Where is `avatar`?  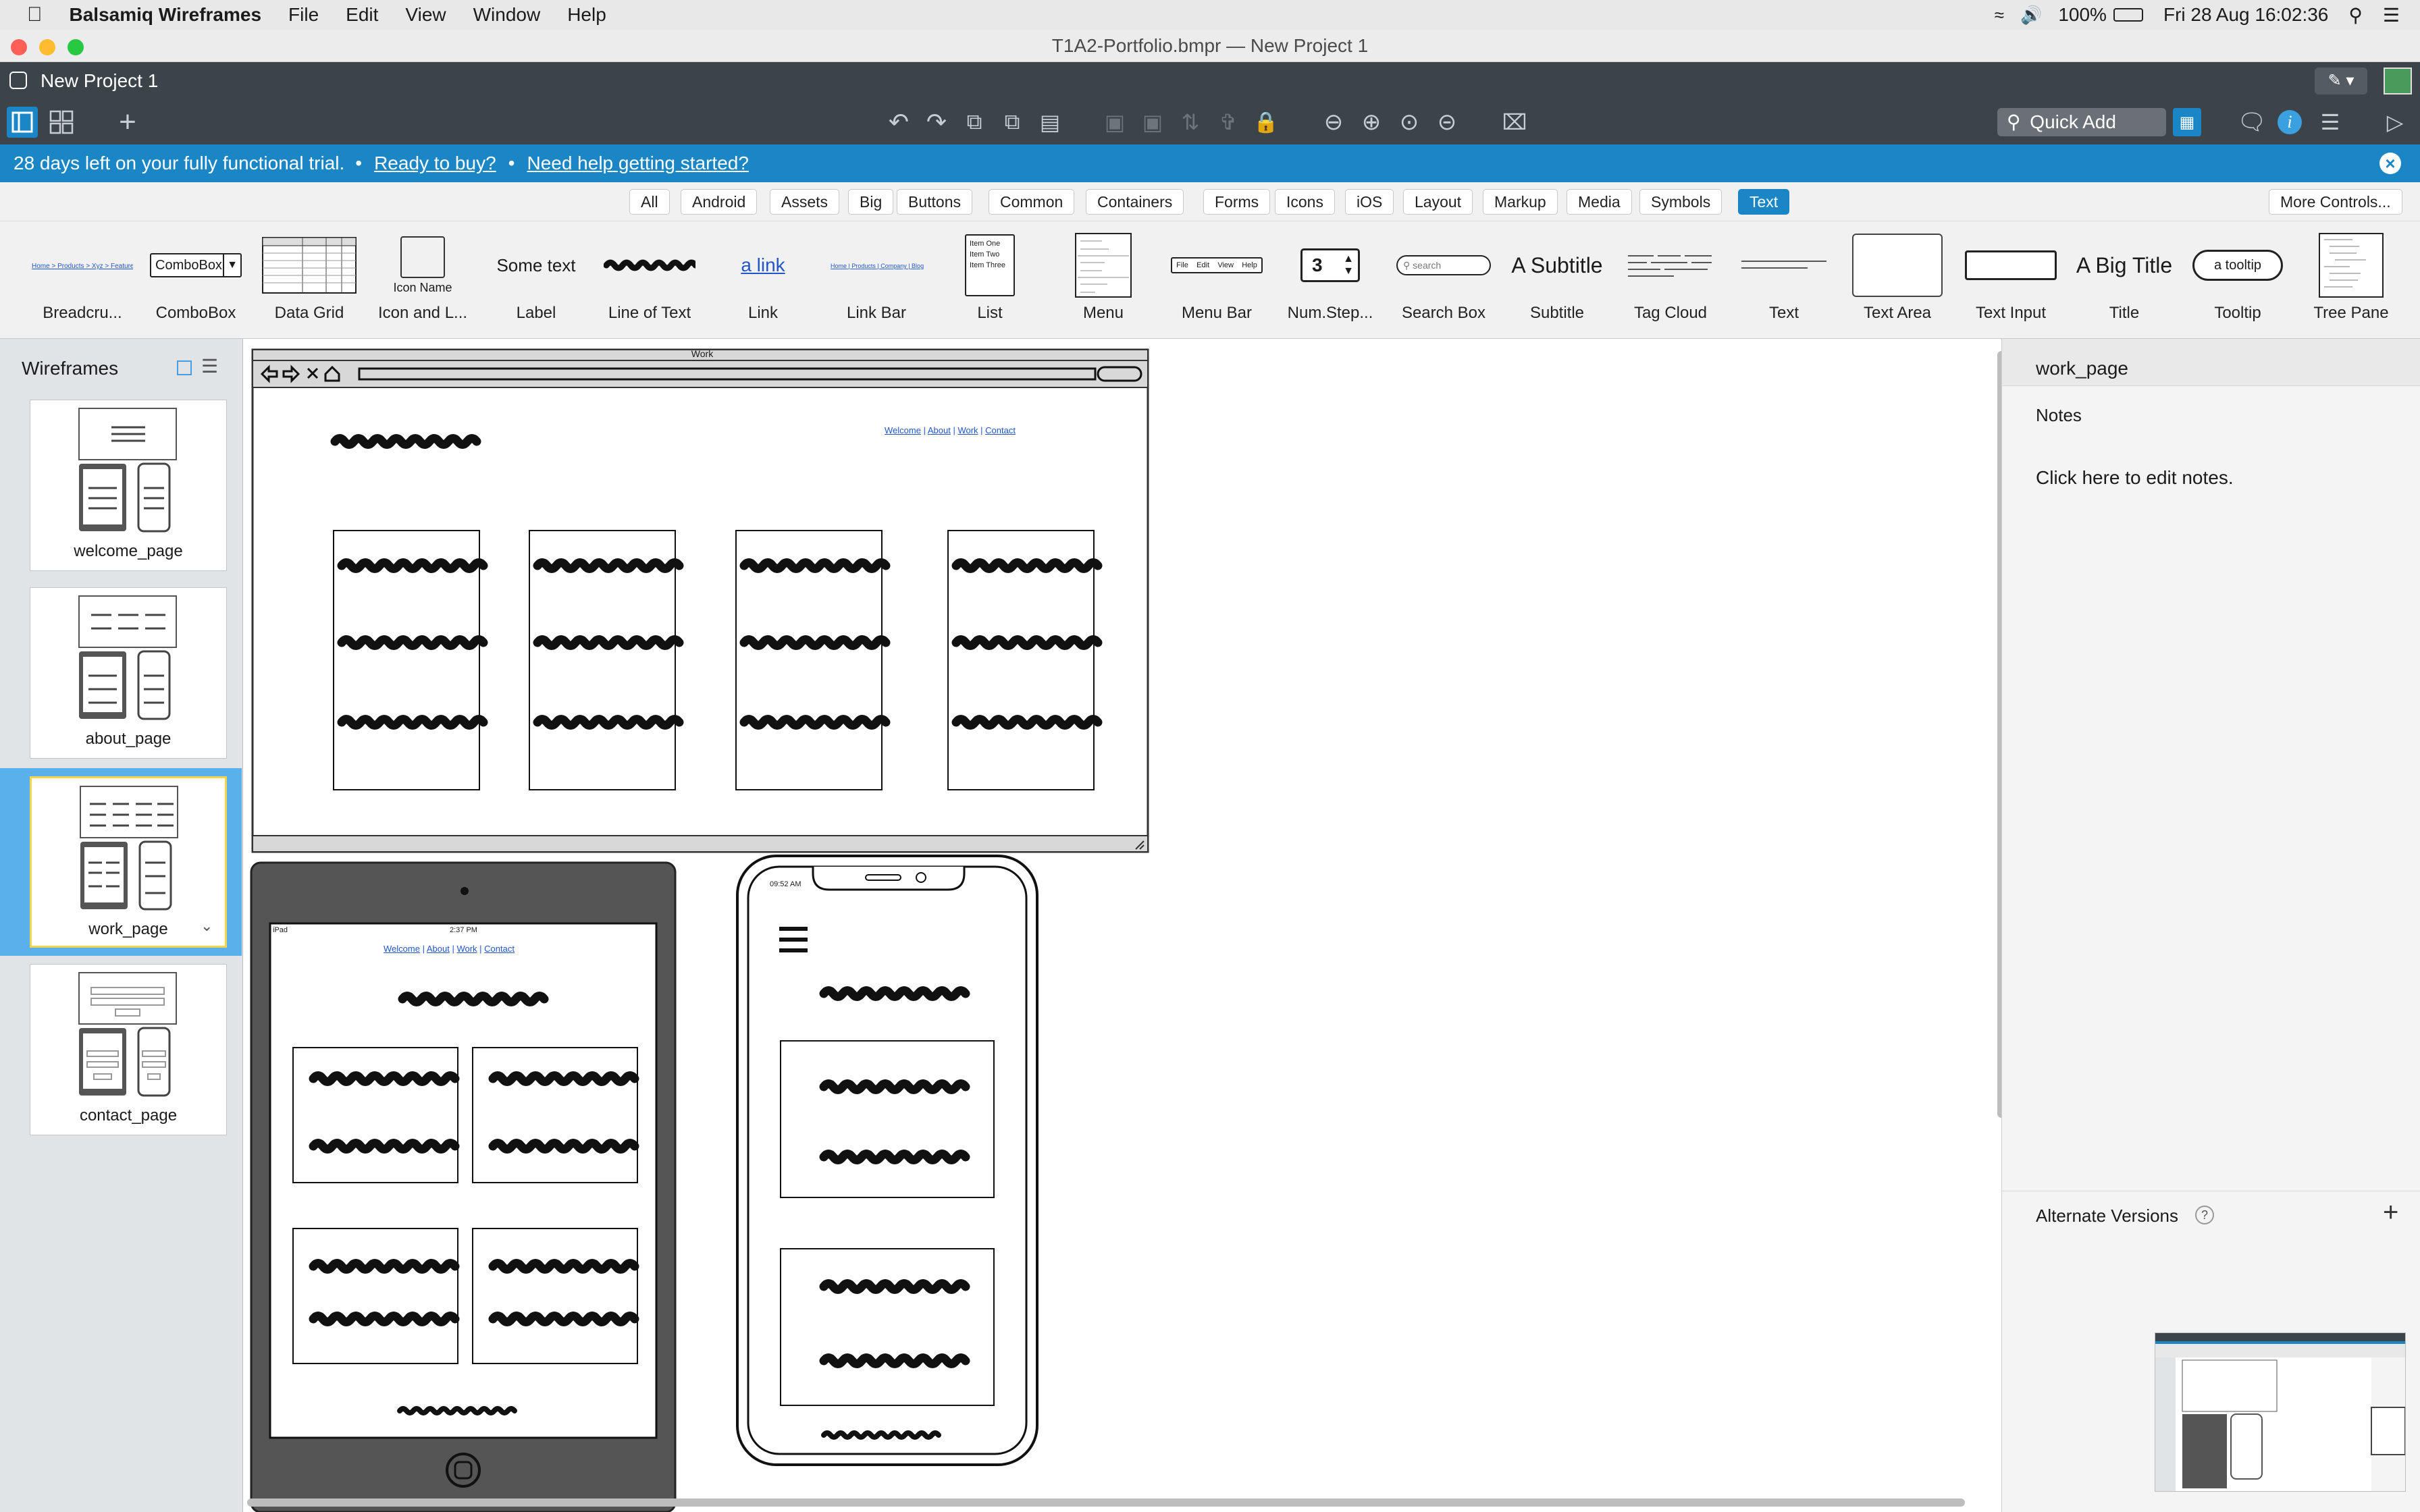 avatar is located at coordinates (2398, 81).